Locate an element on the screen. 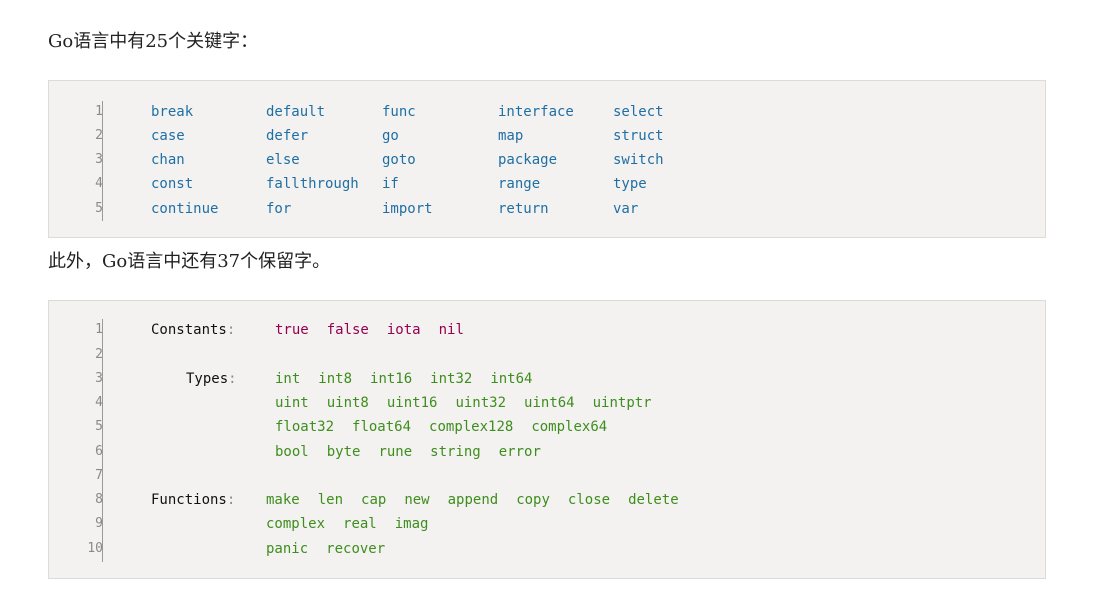  keyword-token: break is located at coordinates (172, 112).